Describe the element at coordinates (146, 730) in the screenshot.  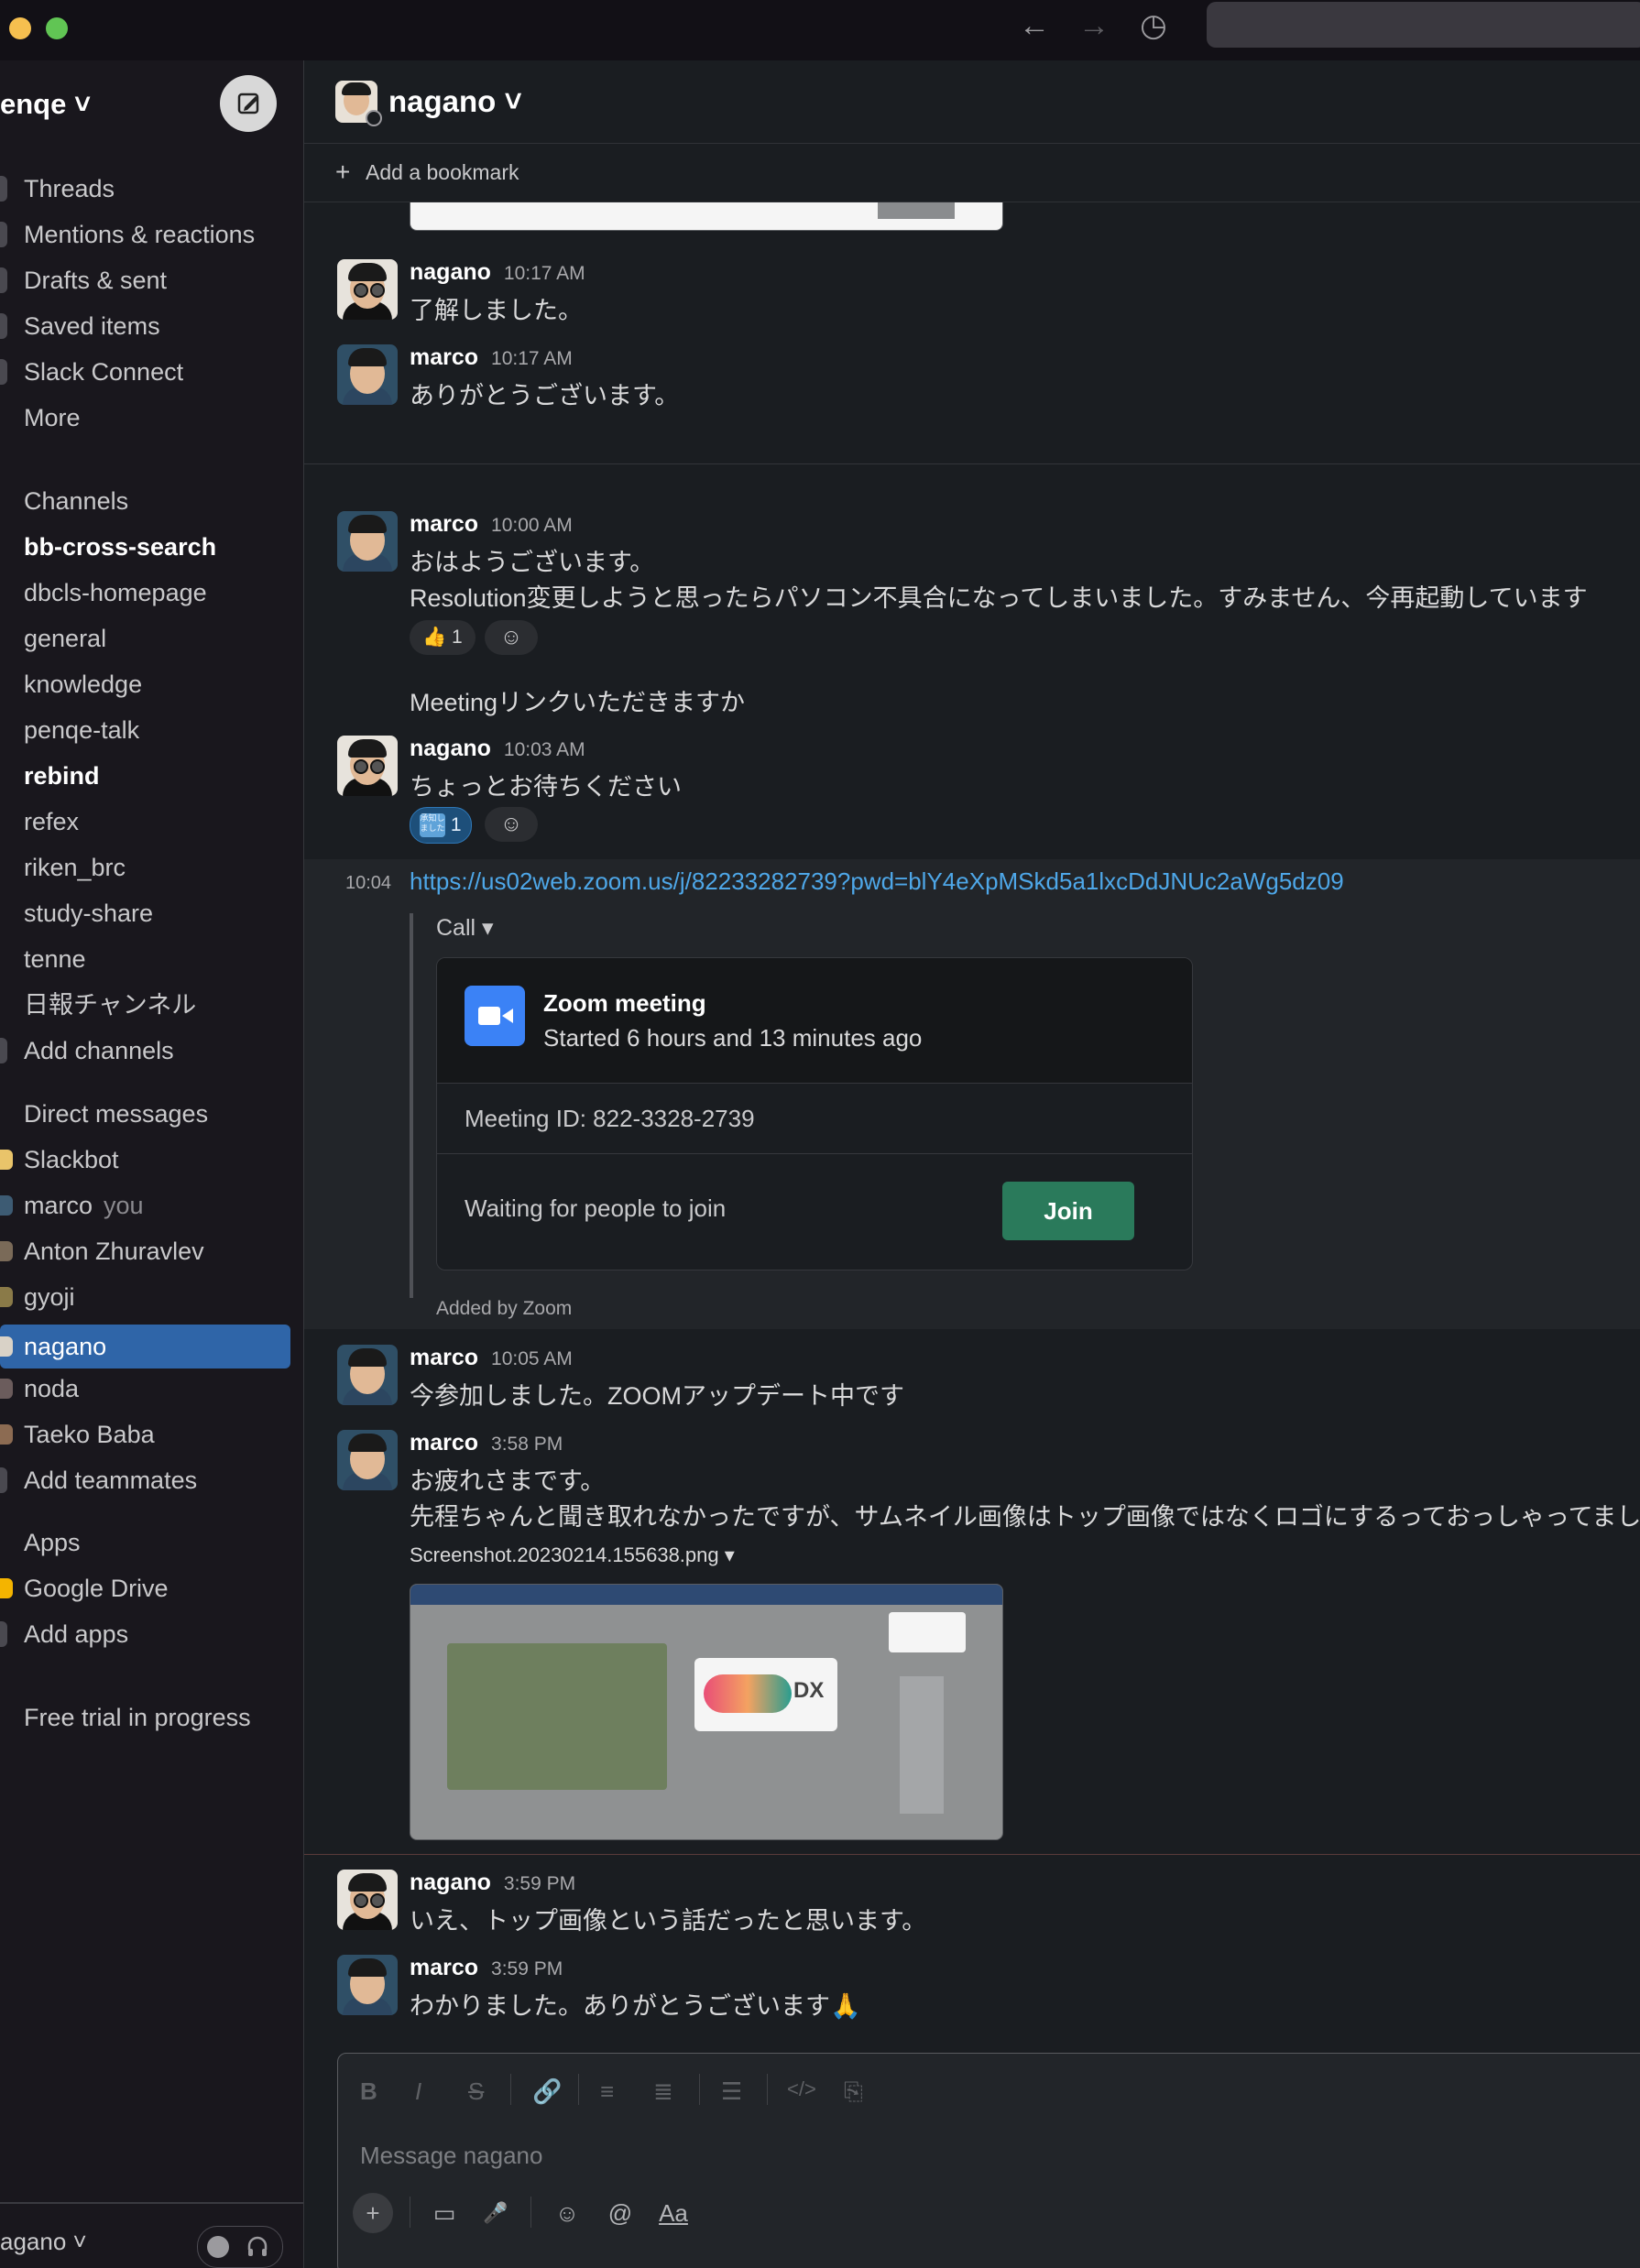
I see `sidebar-channel: penqe-talk` at that location.